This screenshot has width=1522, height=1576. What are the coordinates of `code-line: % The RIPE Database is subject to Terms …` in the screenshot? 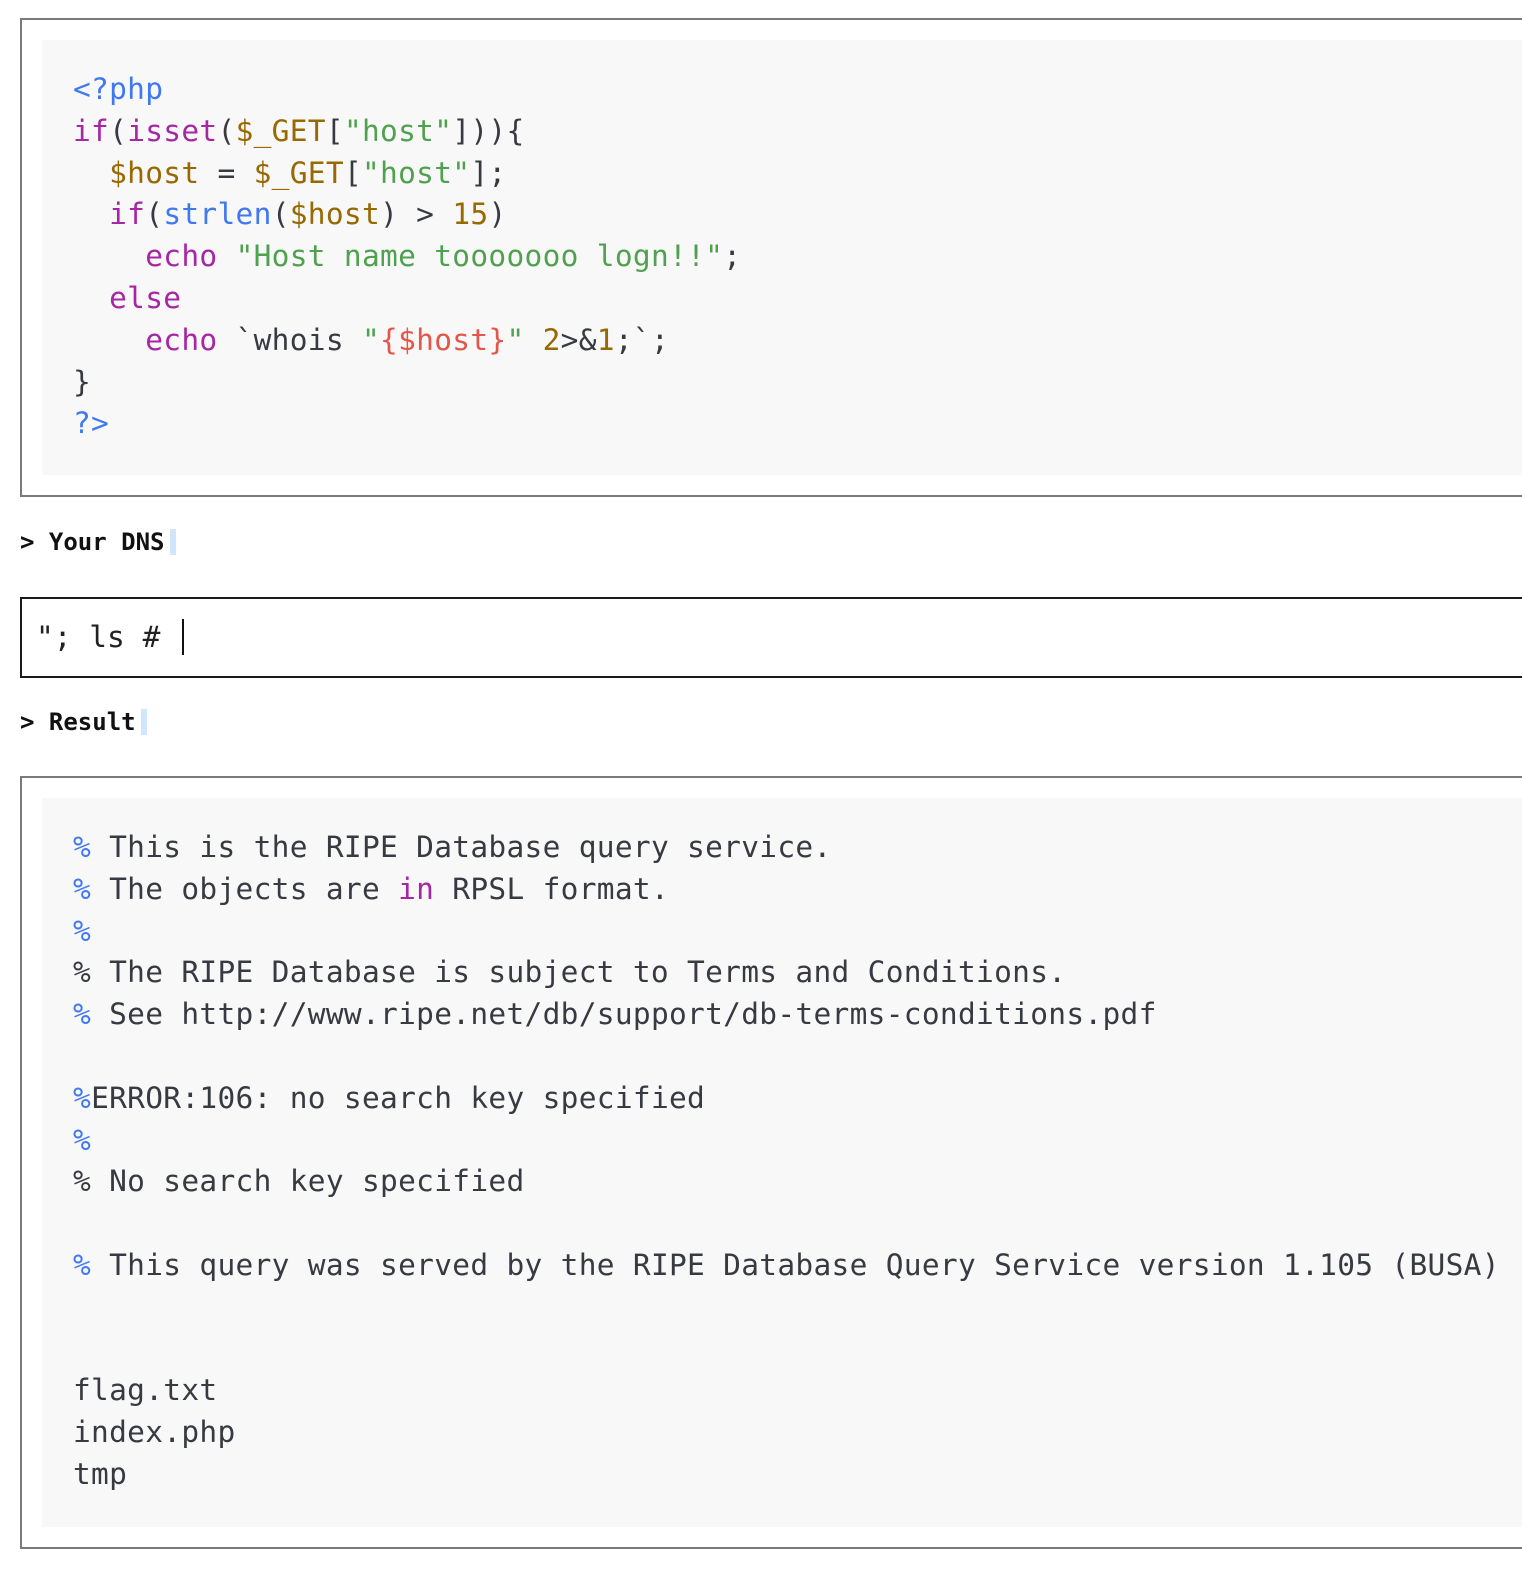 It's located at (569, 972).